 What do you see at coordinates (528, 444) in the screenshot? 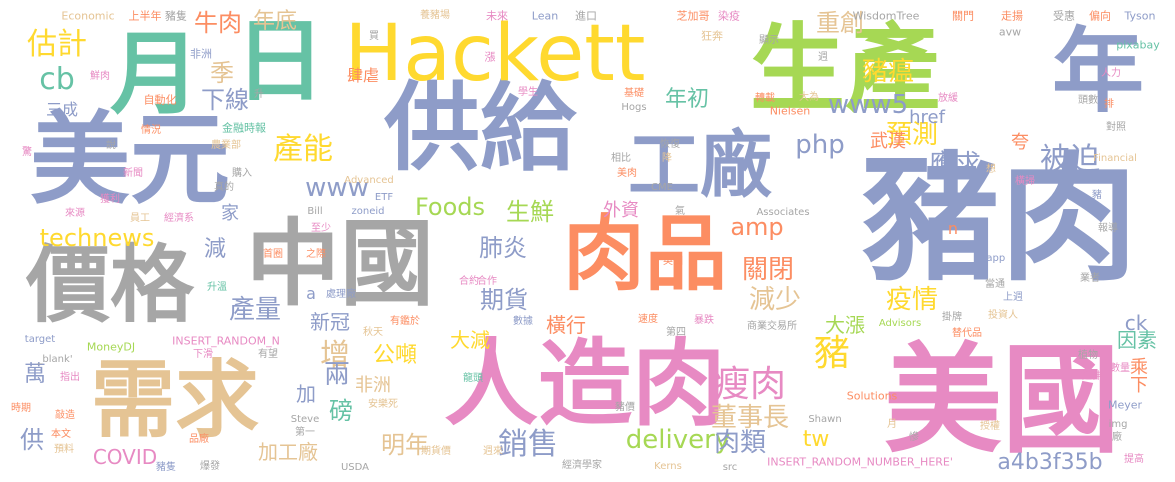
I see `word-xiao-shou: 銷售` at bounding box center [528, 444].